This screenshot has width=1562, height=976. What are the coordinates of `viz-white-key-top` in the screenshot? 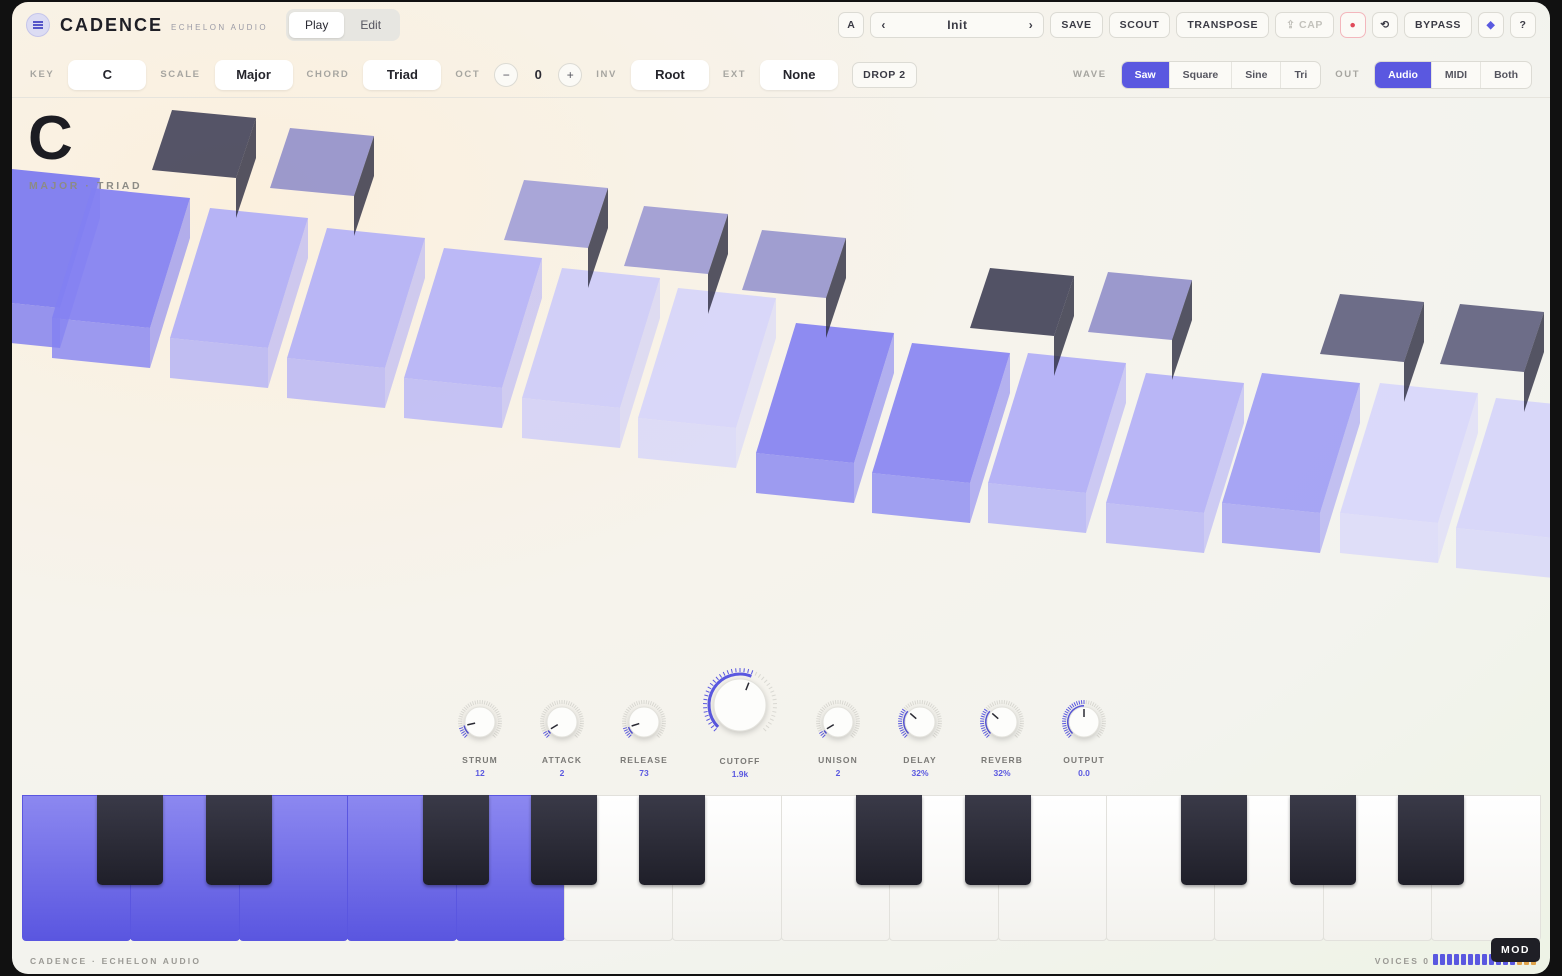 It's located at (1409, 453).